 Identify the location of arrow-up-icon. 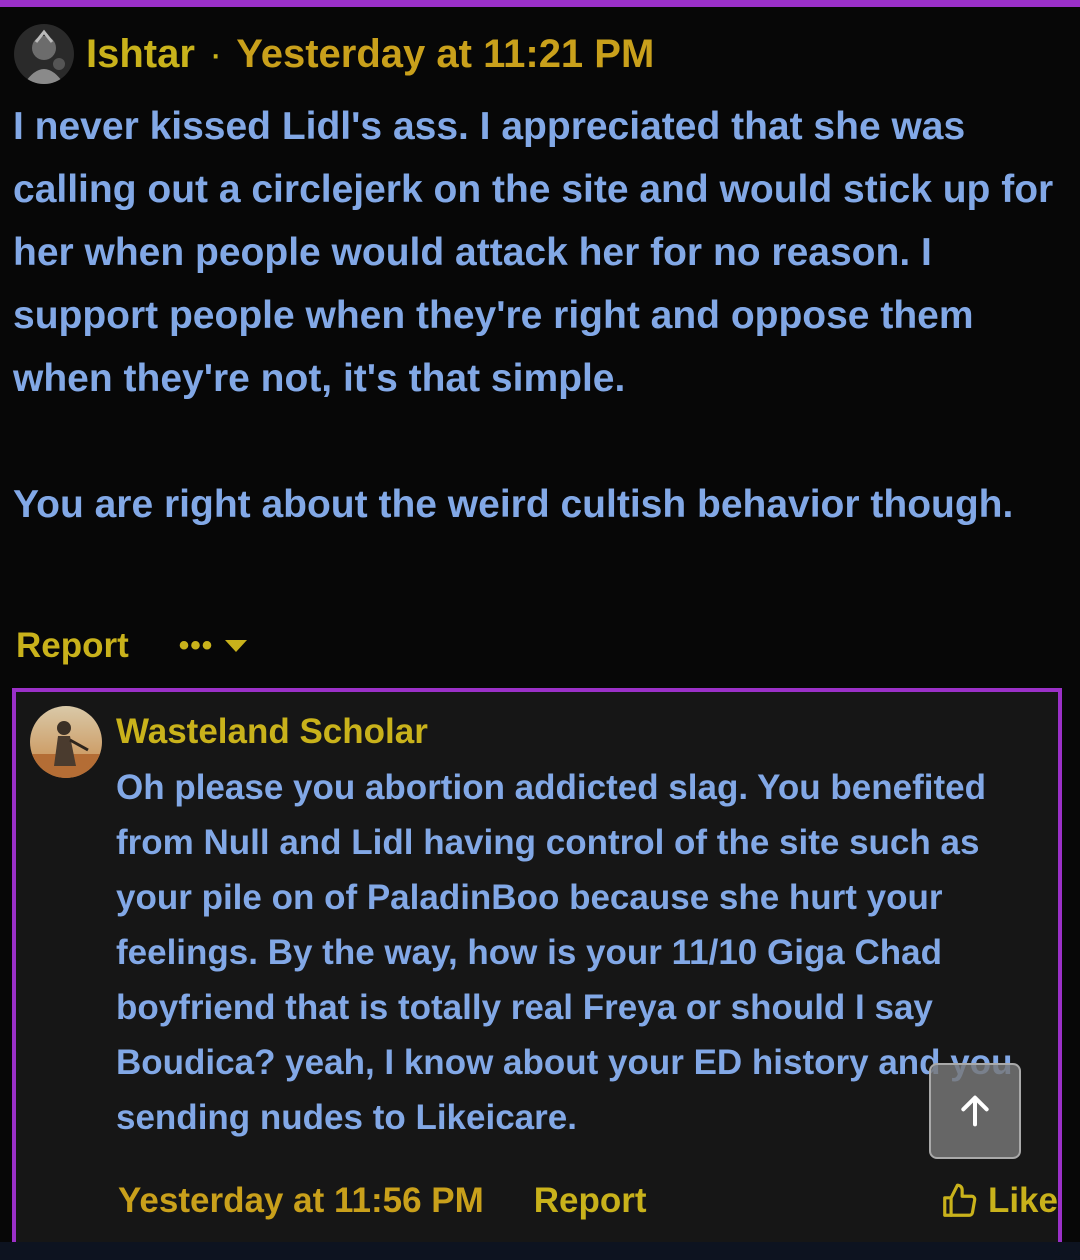
(975, 1111).